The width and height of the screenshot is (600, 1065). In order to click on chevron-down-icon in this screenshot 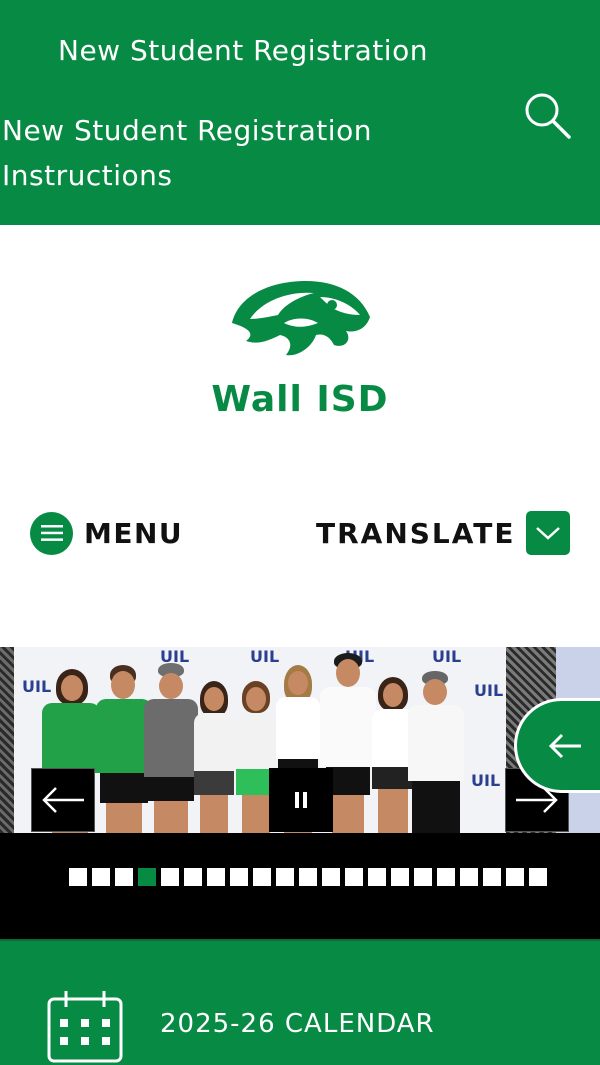, I will do `click(547, 533)`.